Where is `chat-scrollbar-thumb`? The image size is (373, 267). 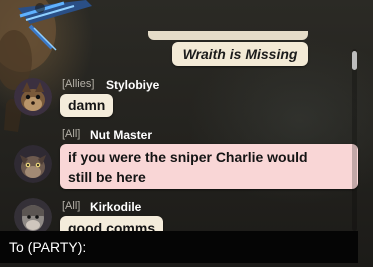 chat-scrollbar-thumb is located at coordinates (354, 60).